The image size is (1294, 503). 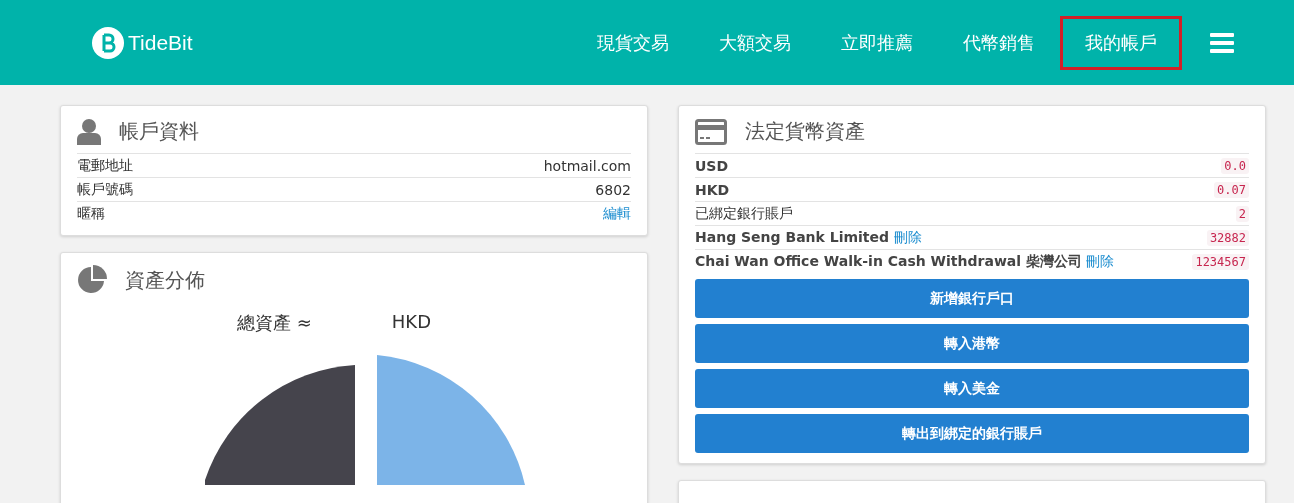 I want to click on bank-name: Chai Wan Office Walk-in Cash Withdrawal 柴灣公司, so click(x=888, y=260).